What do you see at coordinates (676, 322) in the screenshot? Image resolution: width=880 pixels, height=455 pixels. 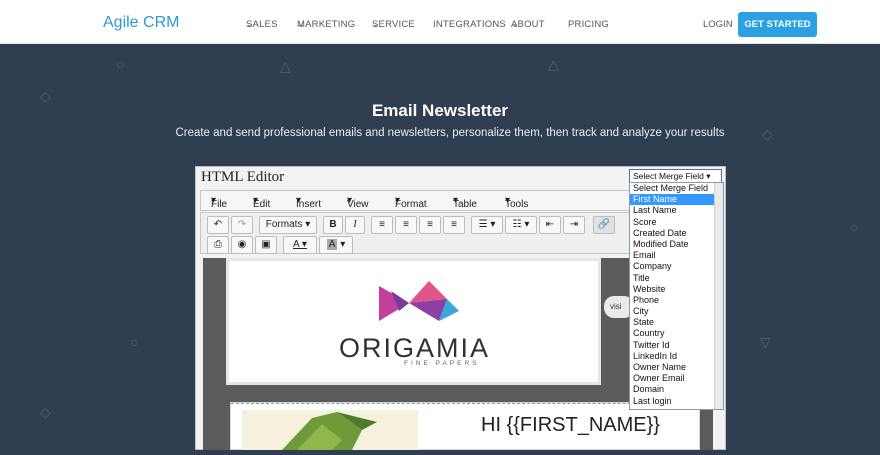 I see `dropdown-option: State` at bounding box center [676, 322].